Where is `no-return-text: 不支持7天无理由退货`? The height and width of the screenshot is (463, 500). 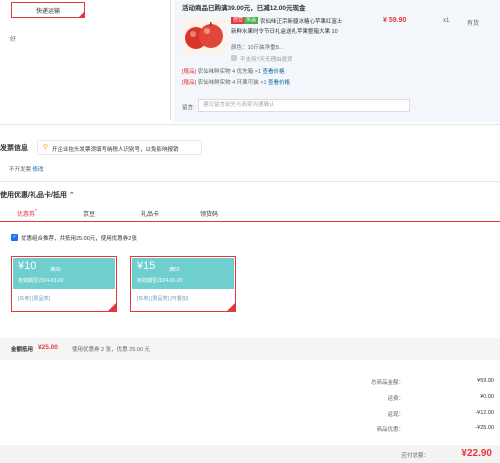 no-return-text: 不支持7天无理由退货 is located at coordinates (266, 60).